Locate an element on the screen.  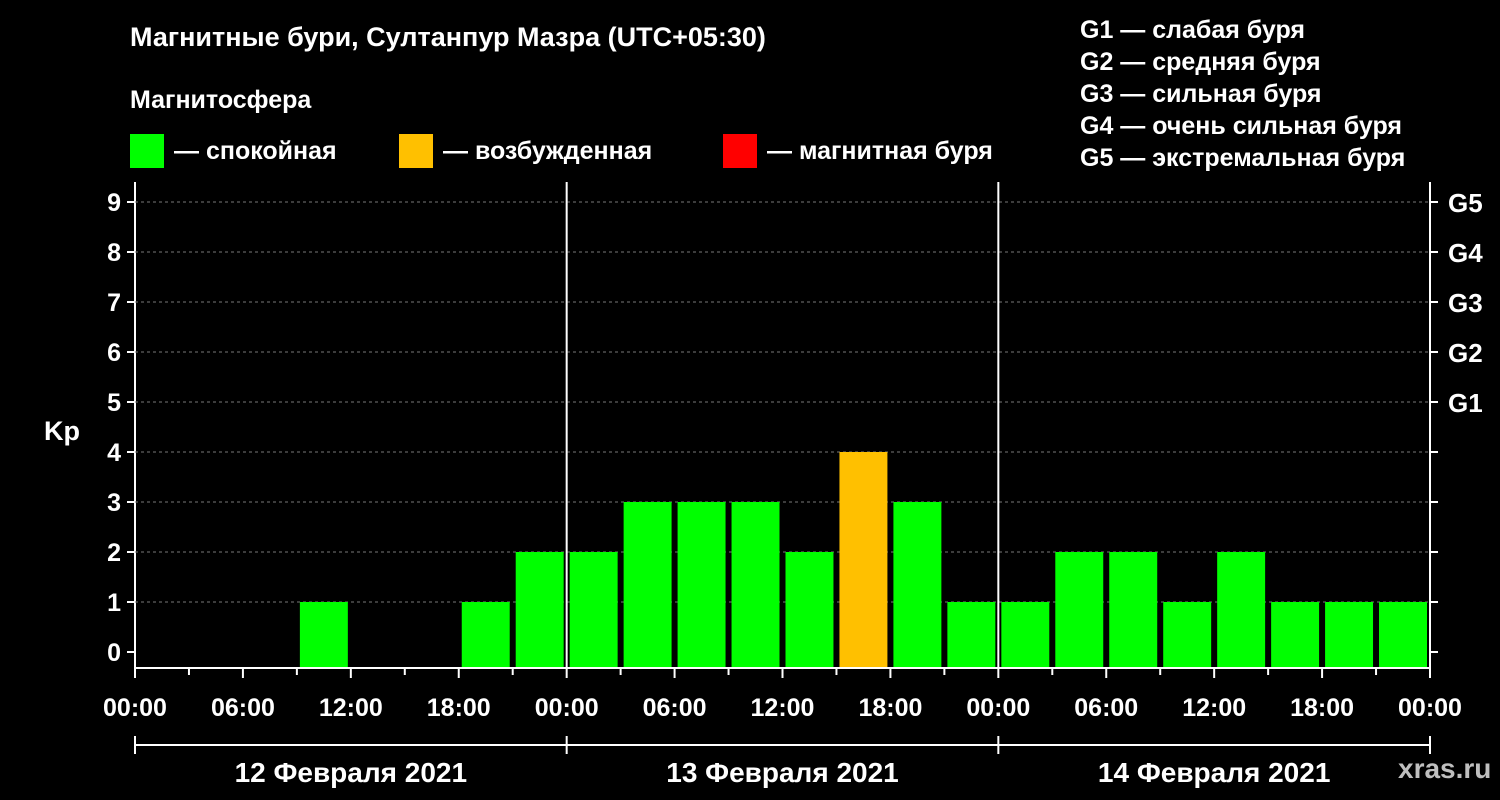
g-tick-label: G5 is located at coordinates (1465, 203).